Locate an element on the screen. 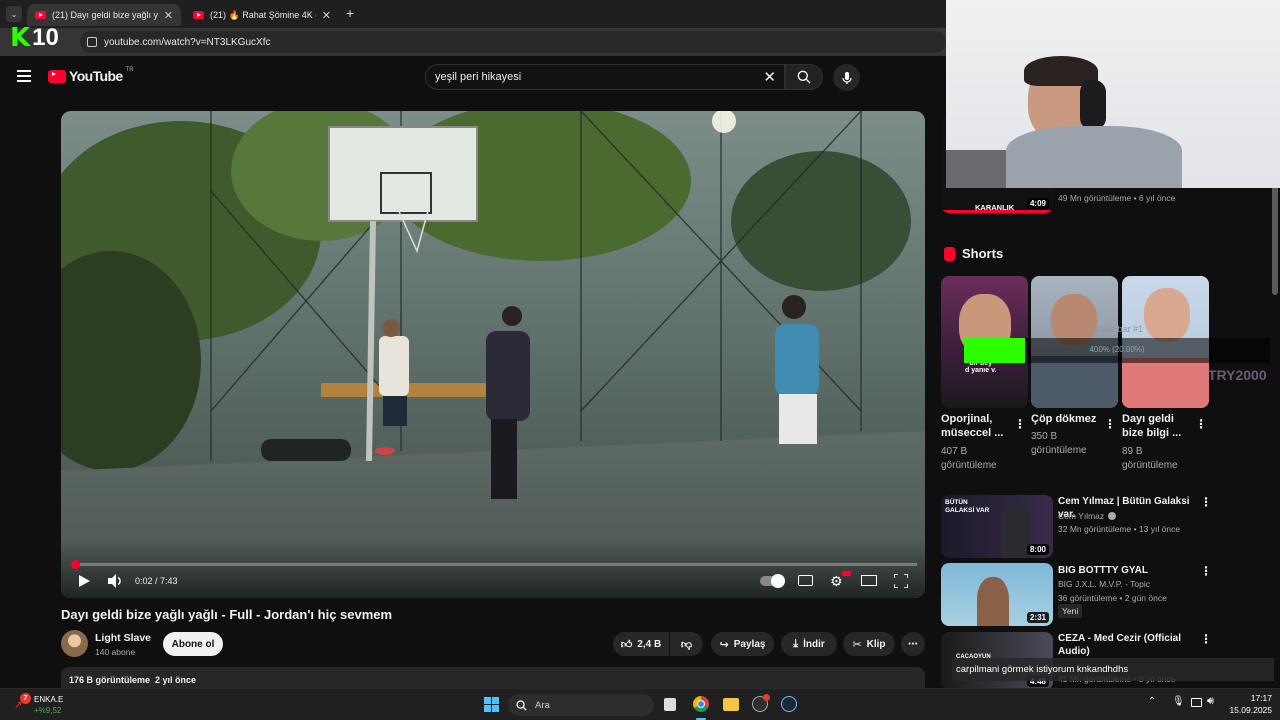 This screenshot has width=1280, height=720. clear-search-icon: ✕ is located at coordinates (769, 77).